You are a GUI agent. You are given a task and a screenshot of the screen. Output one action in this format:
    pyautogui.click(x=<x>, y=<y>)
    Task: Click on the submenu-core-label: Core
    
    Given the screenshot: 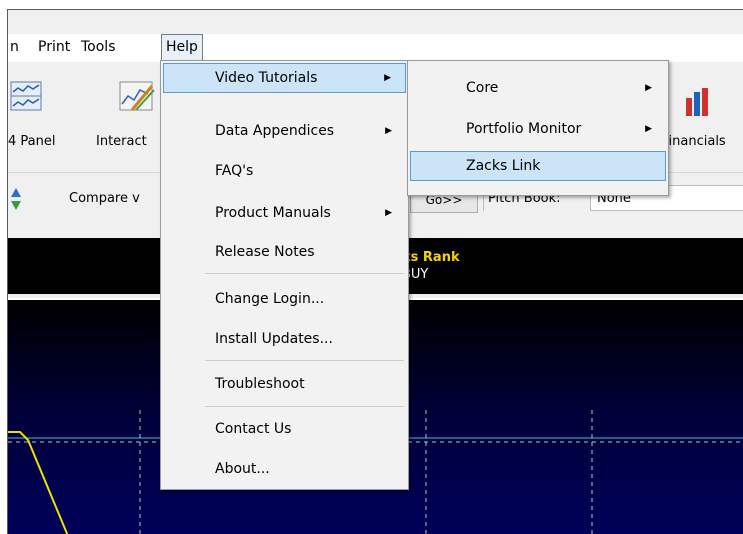 What is the action you would take?
    pyautogui.click(x=482, y=88)
    